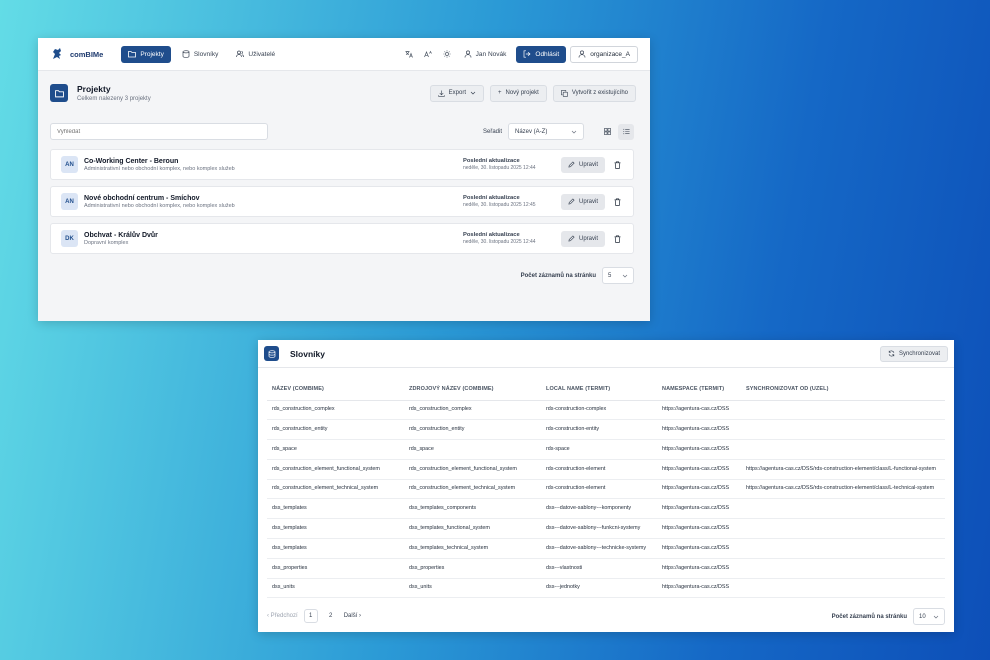  I want to click on translate-icon, so click(409, 54).